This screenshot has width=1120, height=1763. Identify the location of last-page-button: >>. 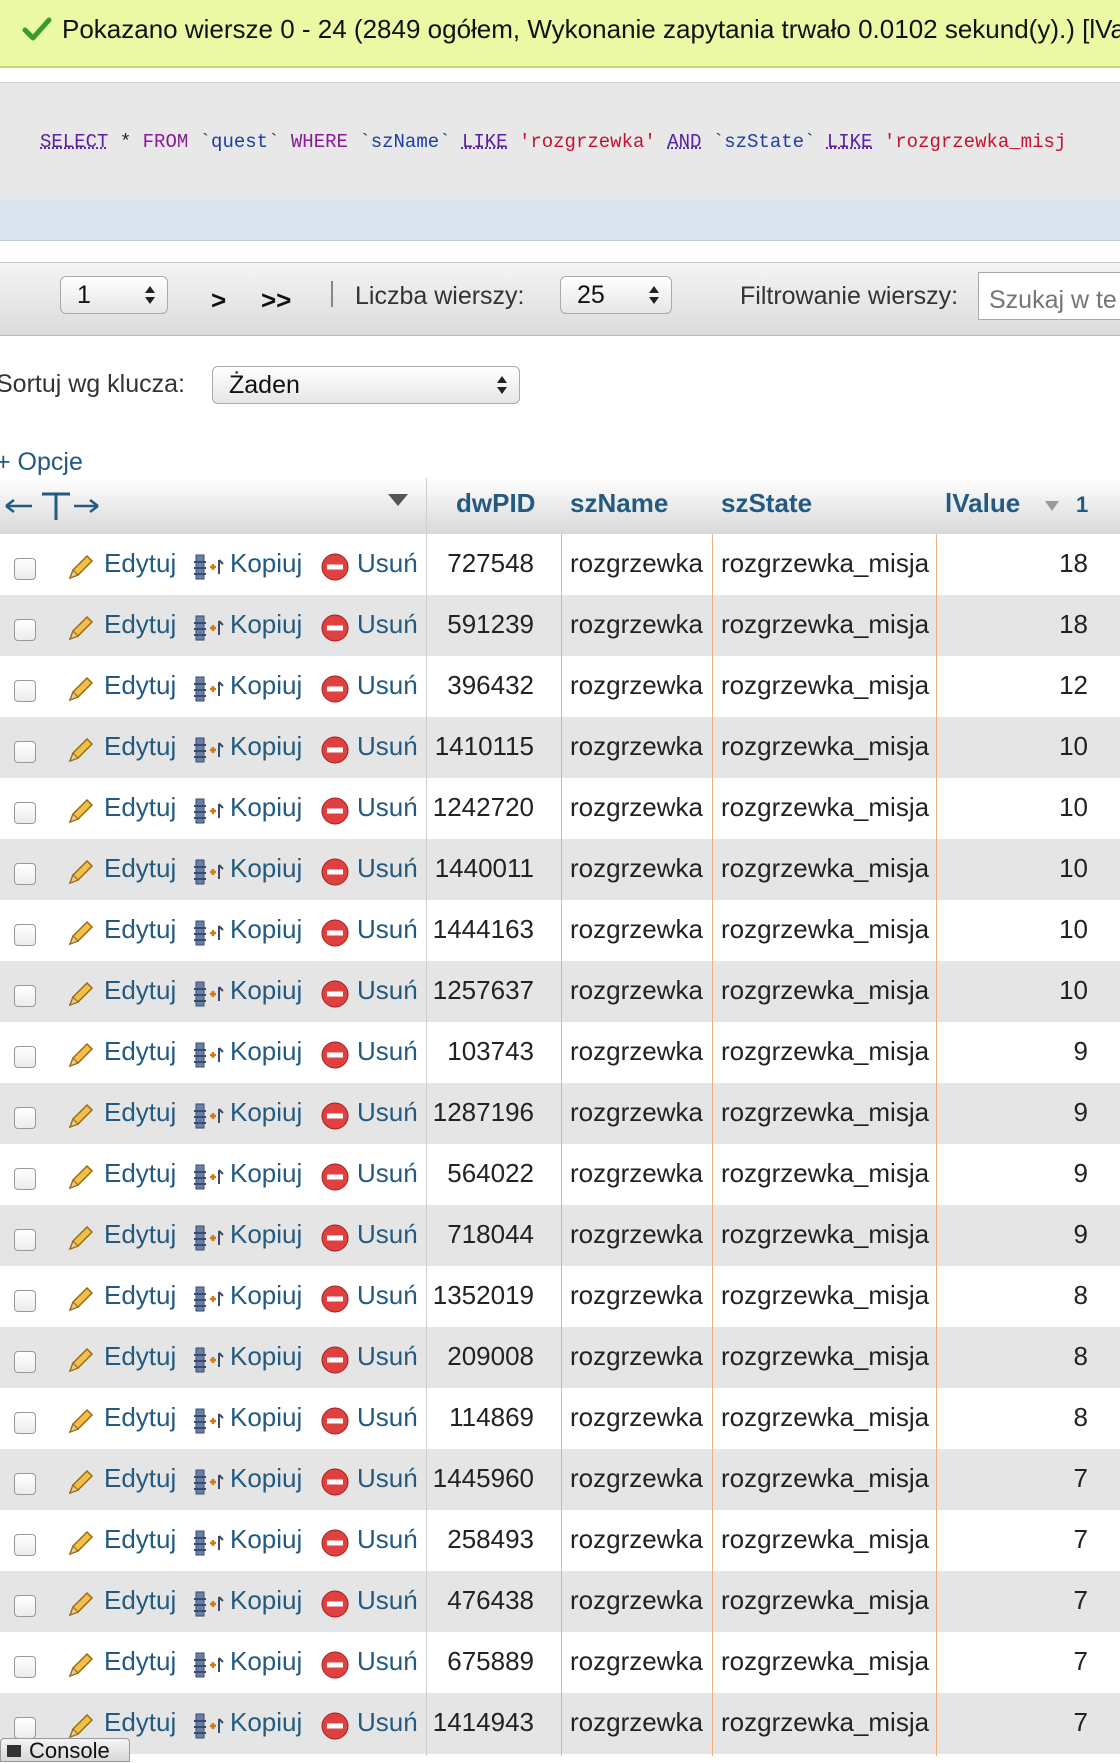
(276, 300).